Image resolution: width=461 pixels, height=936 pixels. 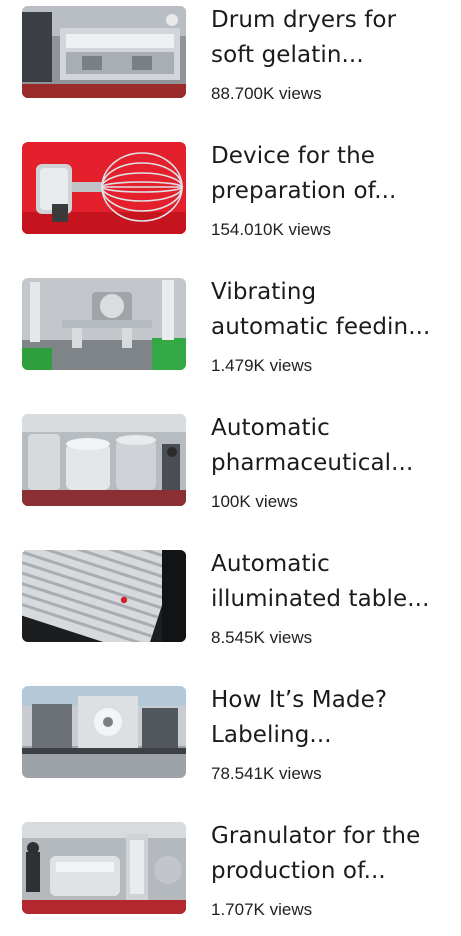 What do you see at coordinates (266, 773) in the screenshot?
I see `video-views: 78.541K views` at bounding box center [266, 773].